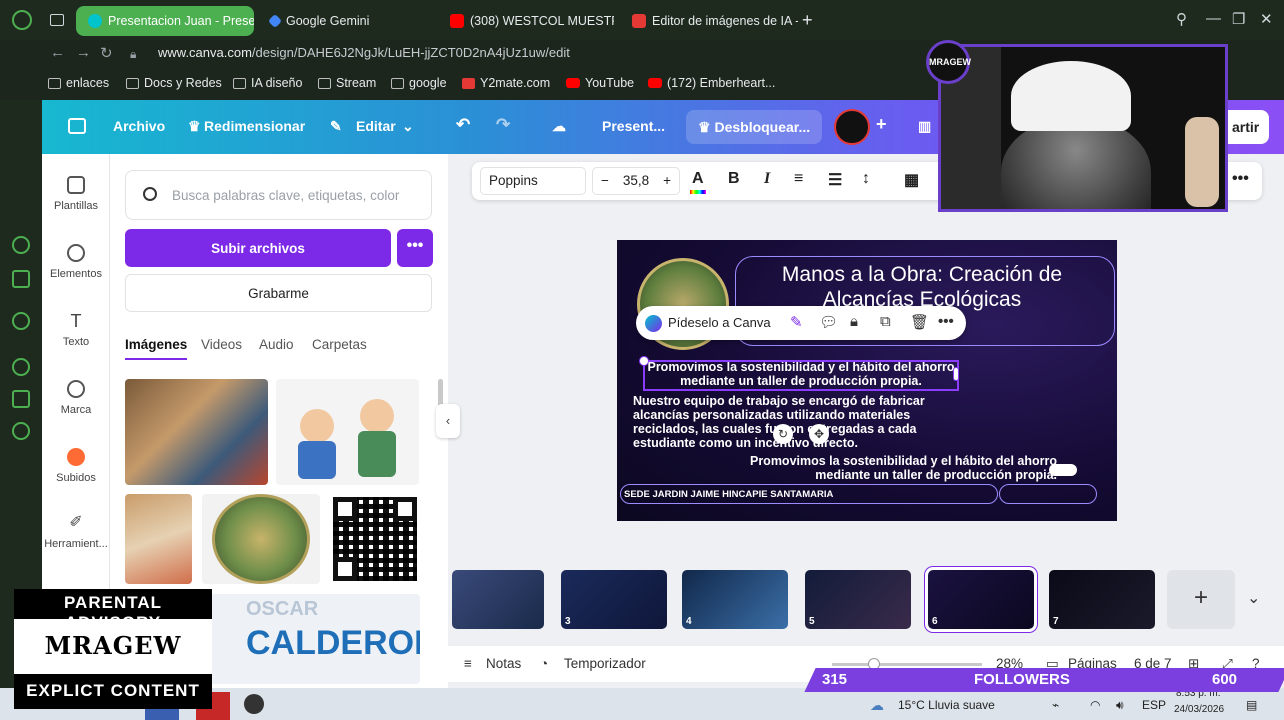 The width and height of the screenshot is (1284, 720). What do you see at coordinates (767, 179) in the screenshot?
I see `italic-button: I` at bounding box center [767, 179].